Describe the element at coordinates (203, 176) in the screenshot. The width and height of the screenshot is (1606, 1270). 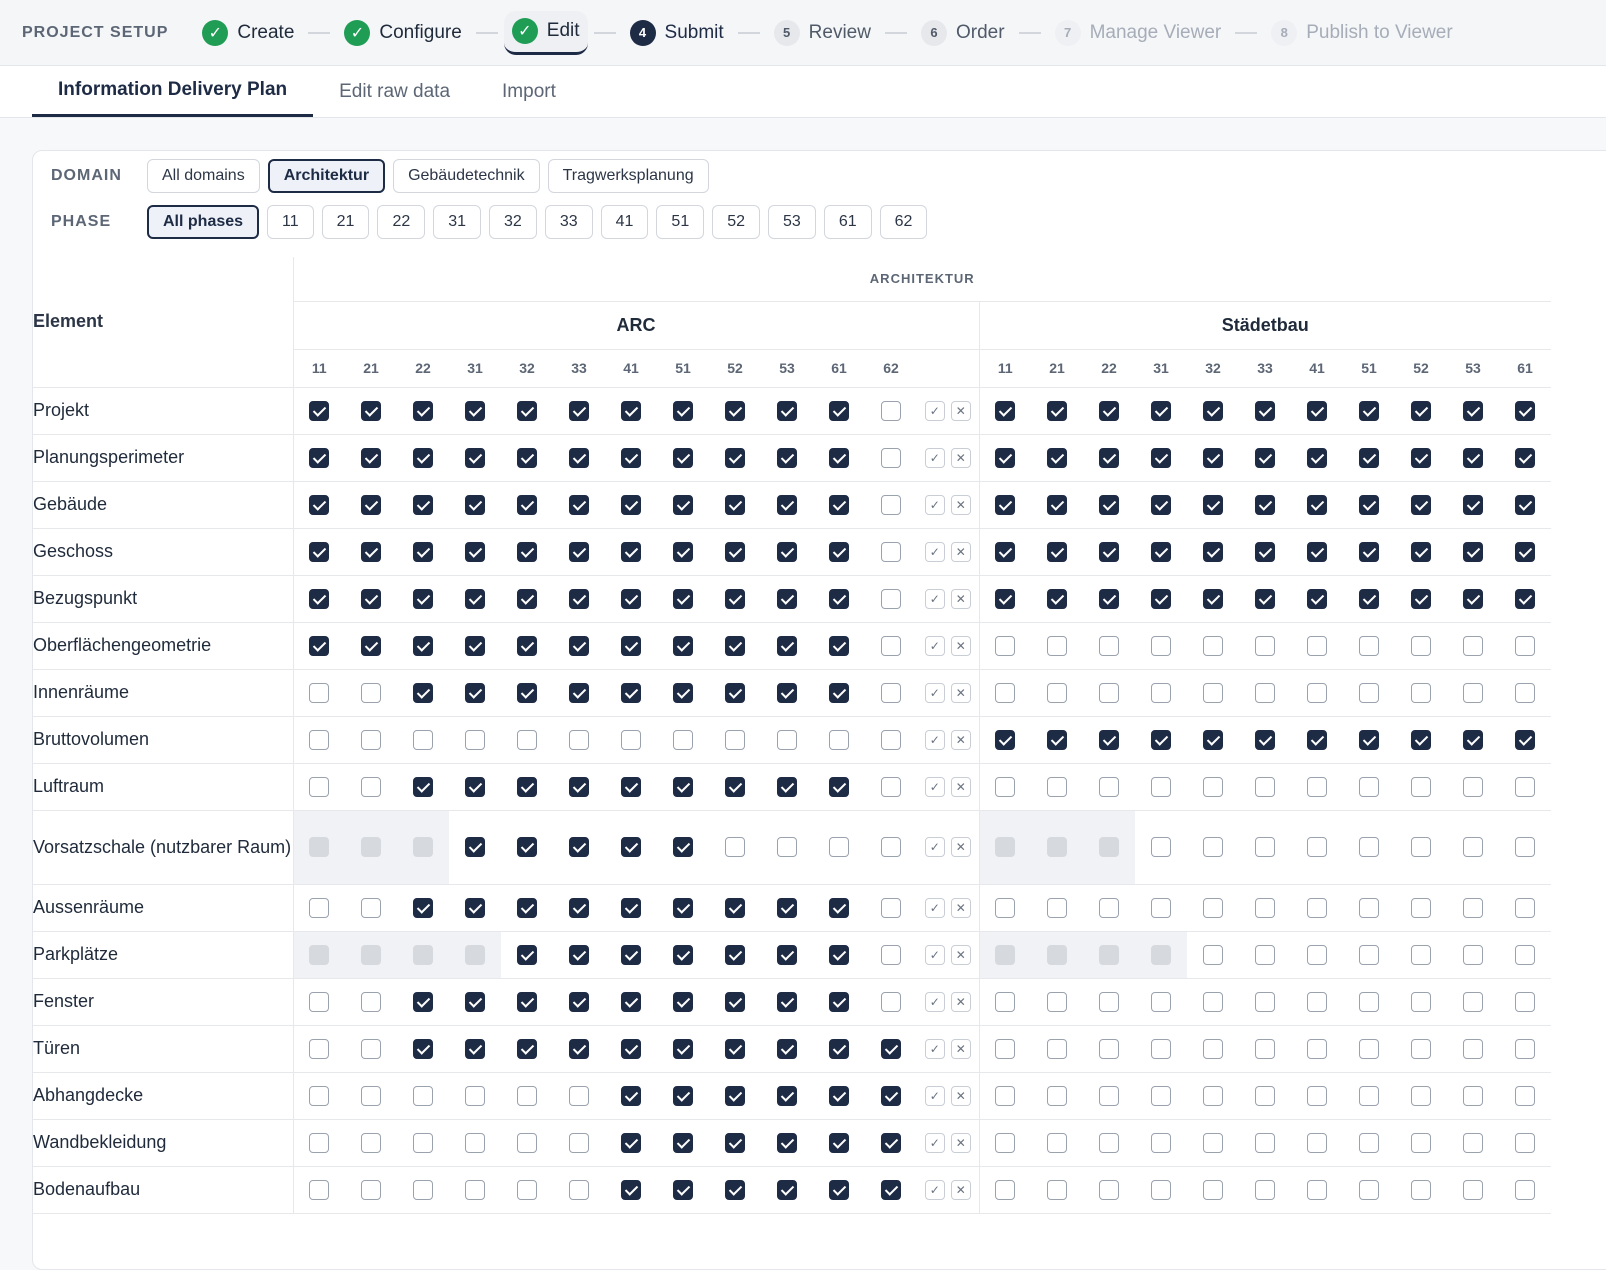
I see `domain-chip: All domains` at that location.